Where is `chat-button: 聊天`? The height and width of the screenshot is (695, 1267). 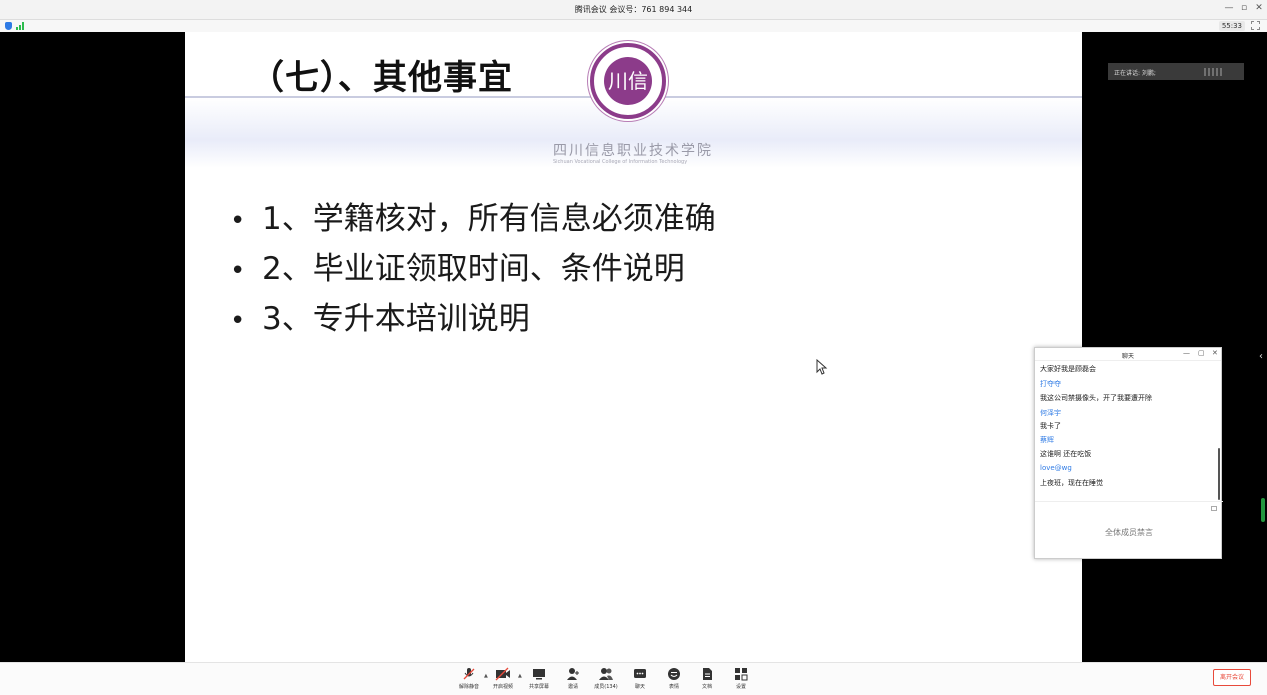 chat-button: 聊天 is located at coordinates (640, 678).